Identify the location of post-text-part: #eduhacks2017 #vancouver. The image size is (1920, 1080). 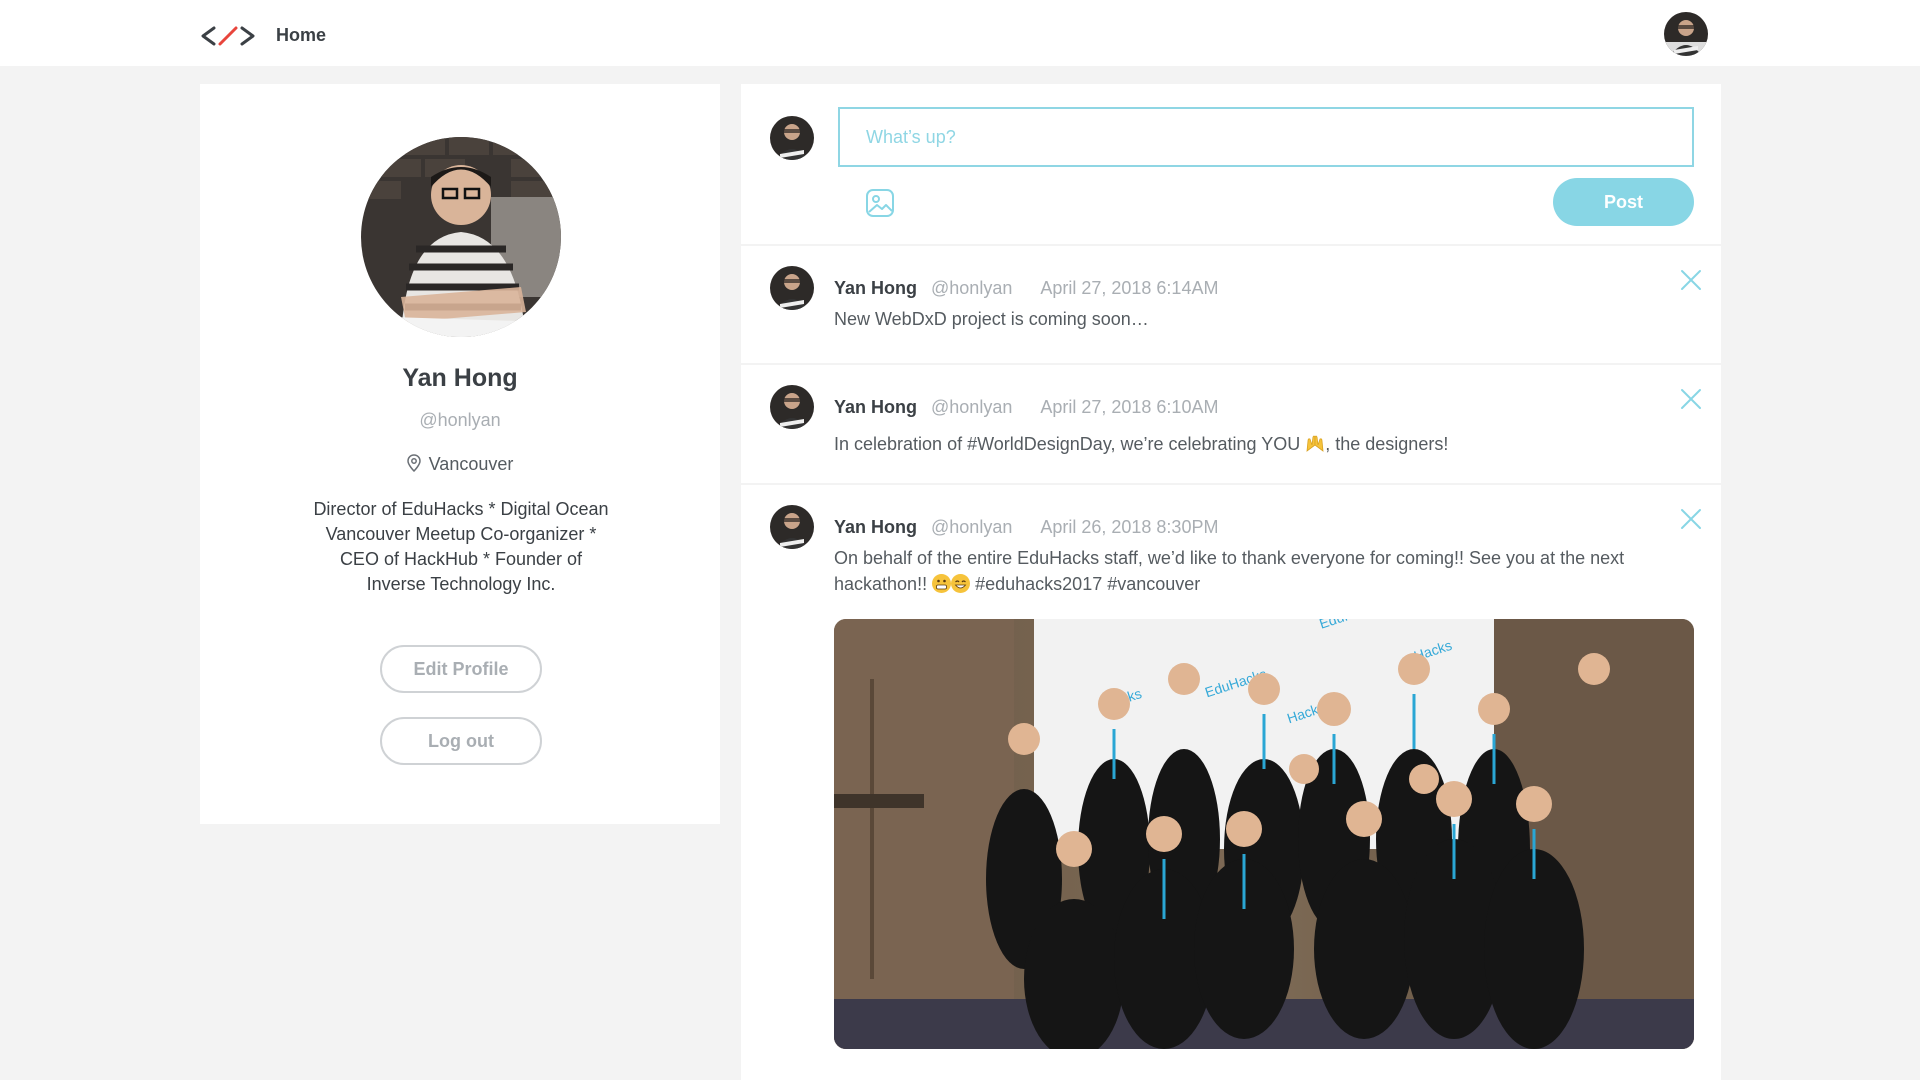
(1088, 584).